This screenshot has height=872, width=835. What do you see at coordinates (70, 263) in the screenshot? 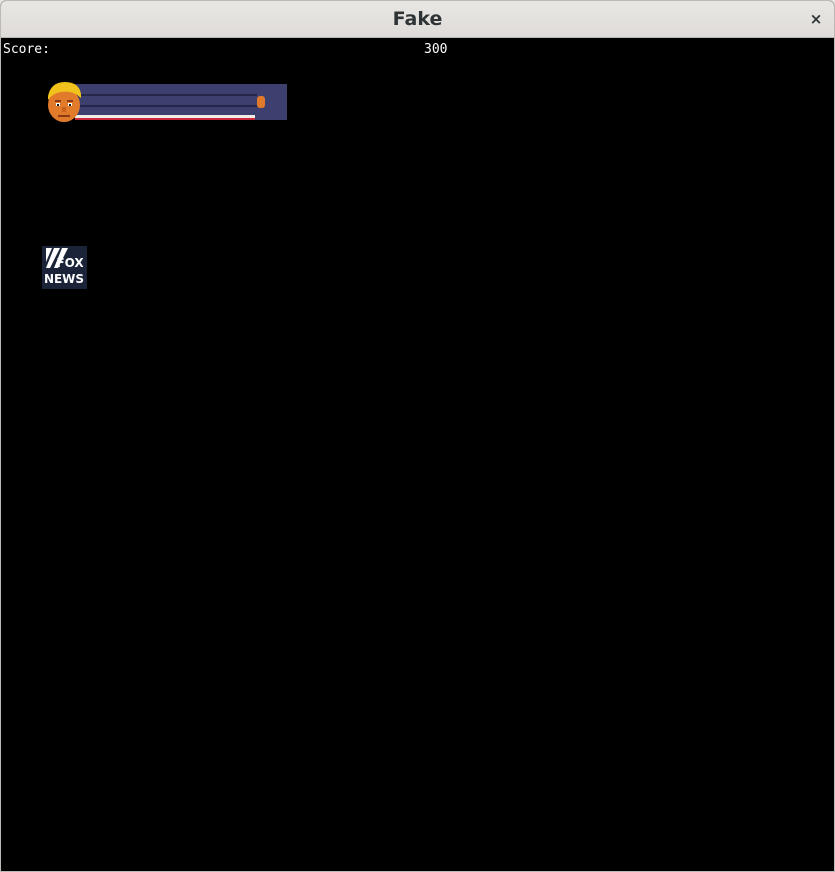
I see `enemy-logo-text-top: FOX` at bounding box center [70, 263].